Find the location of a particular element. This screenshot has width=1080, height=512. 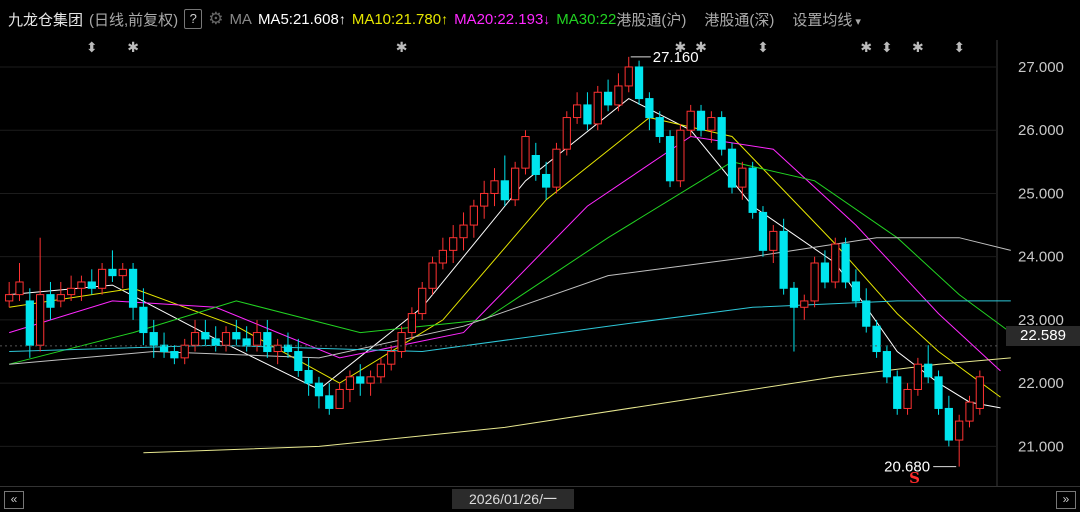

price-tick-label: 25.000 is located at coordinates (1041, 193).